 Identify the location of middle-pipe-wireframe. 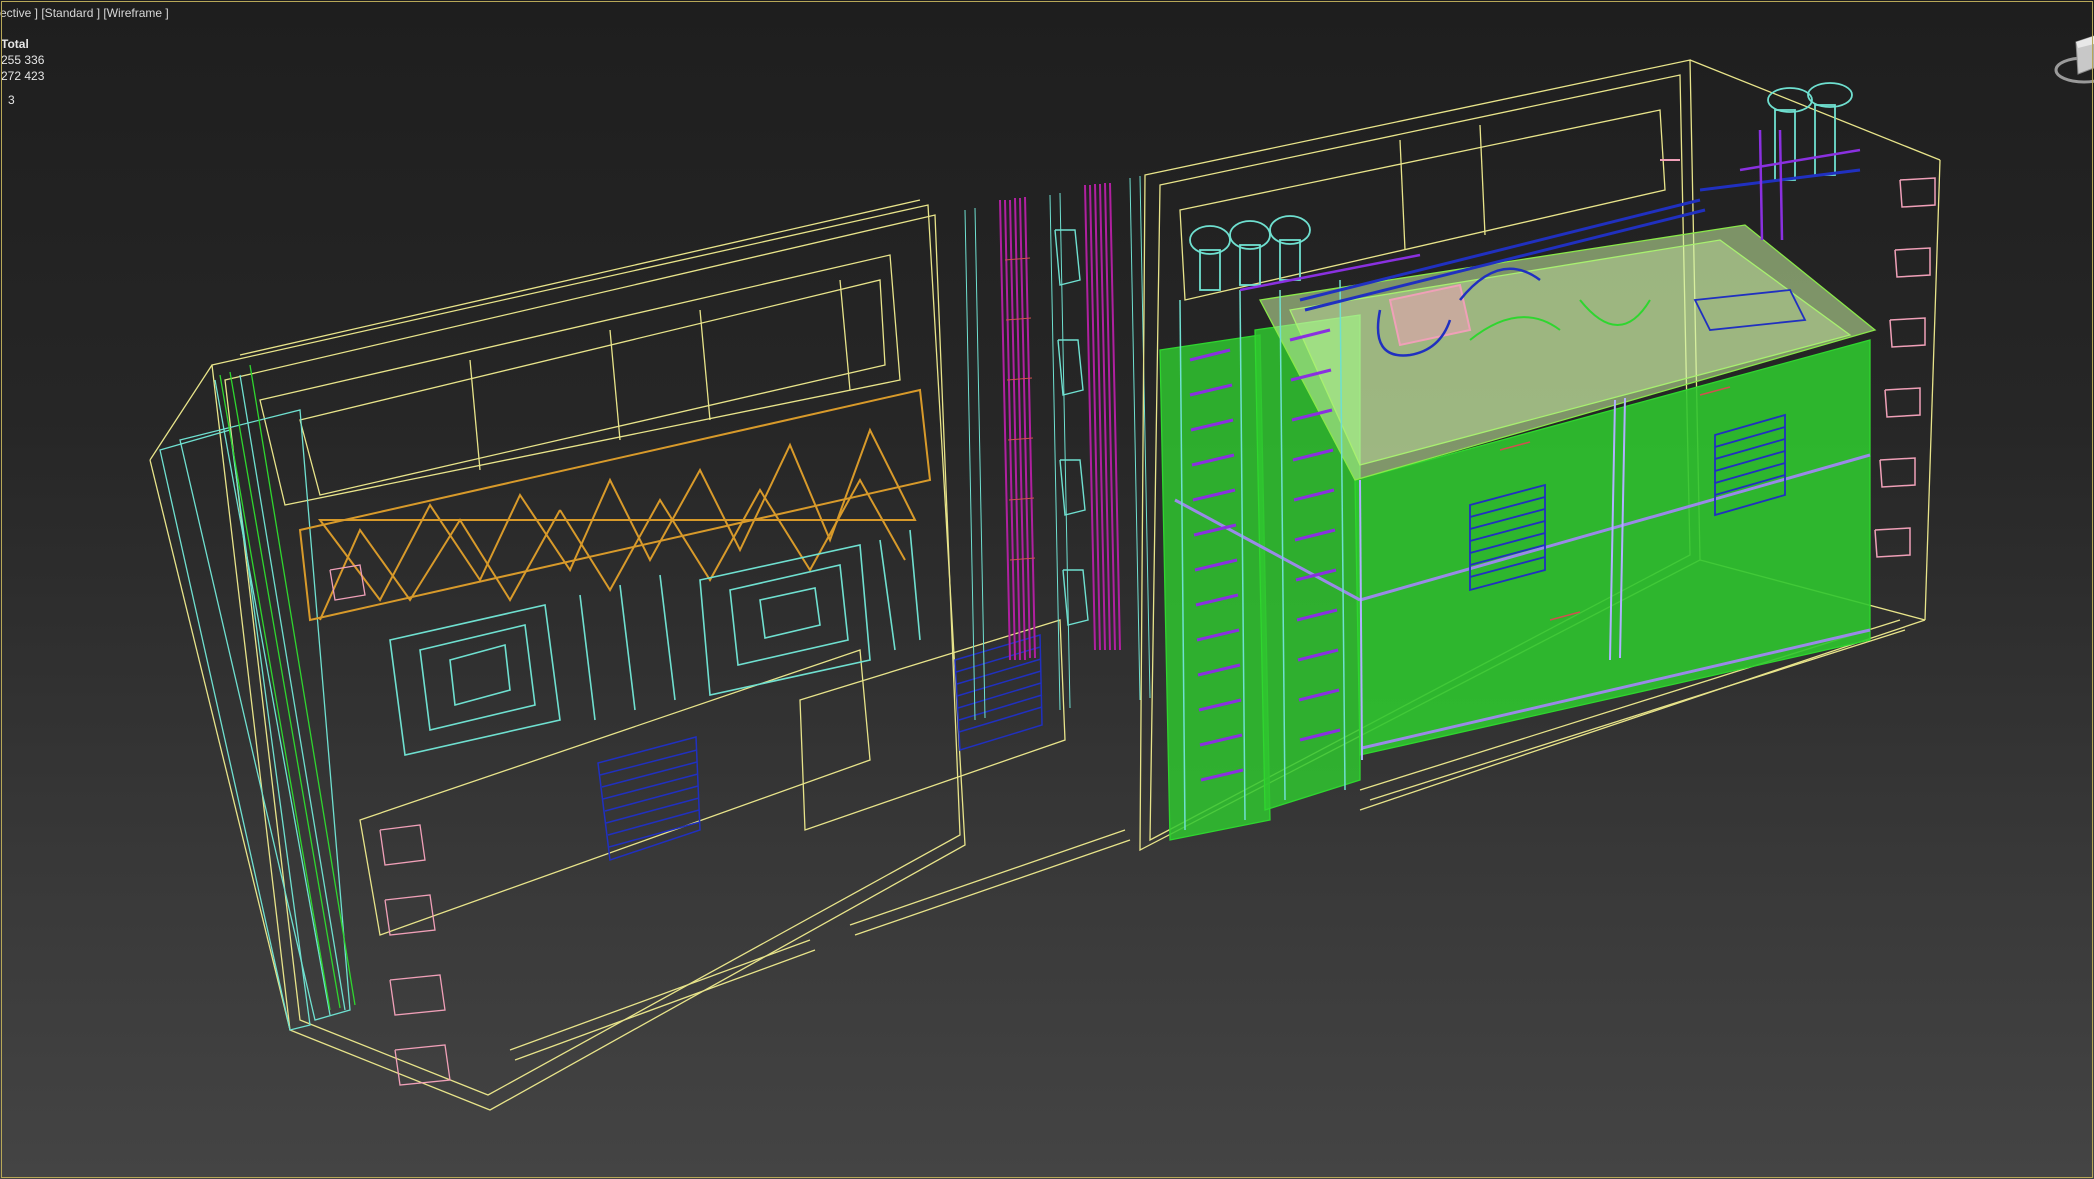
(1057, 448).